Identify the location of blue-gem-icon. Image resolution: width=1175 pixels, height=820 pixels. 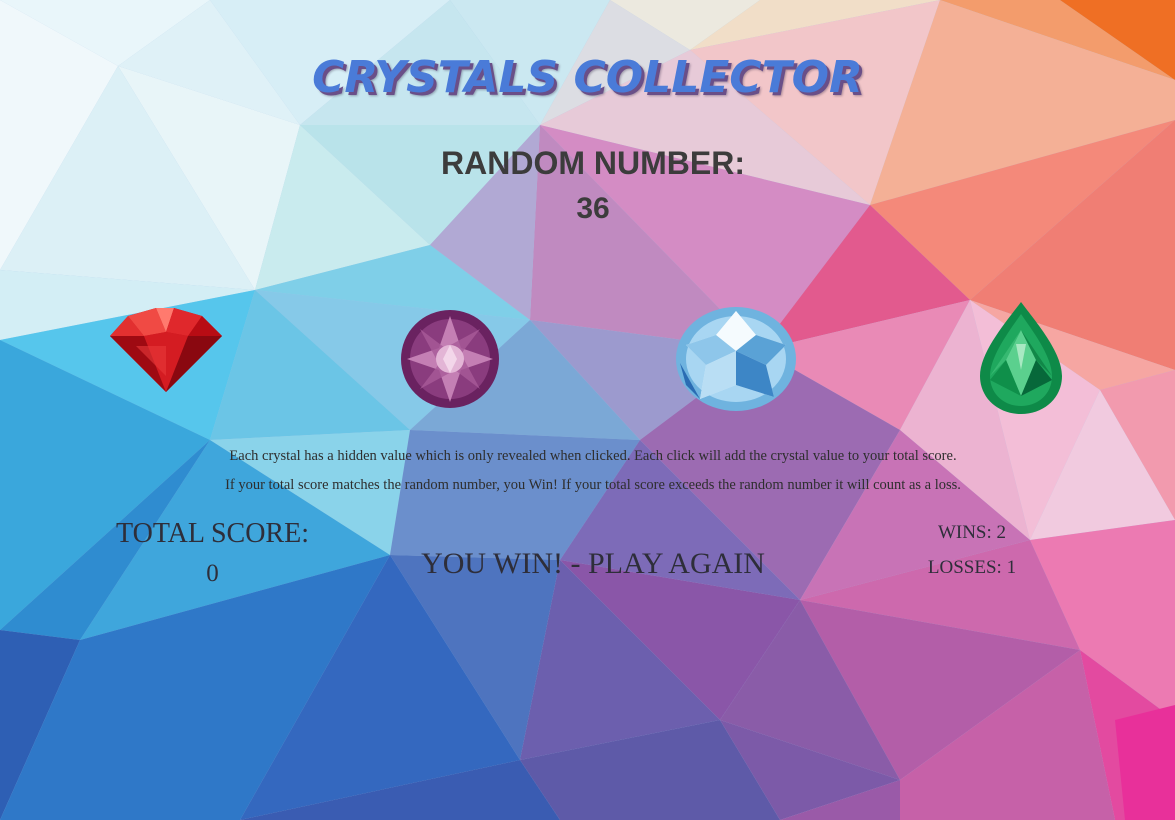
(736, 359).